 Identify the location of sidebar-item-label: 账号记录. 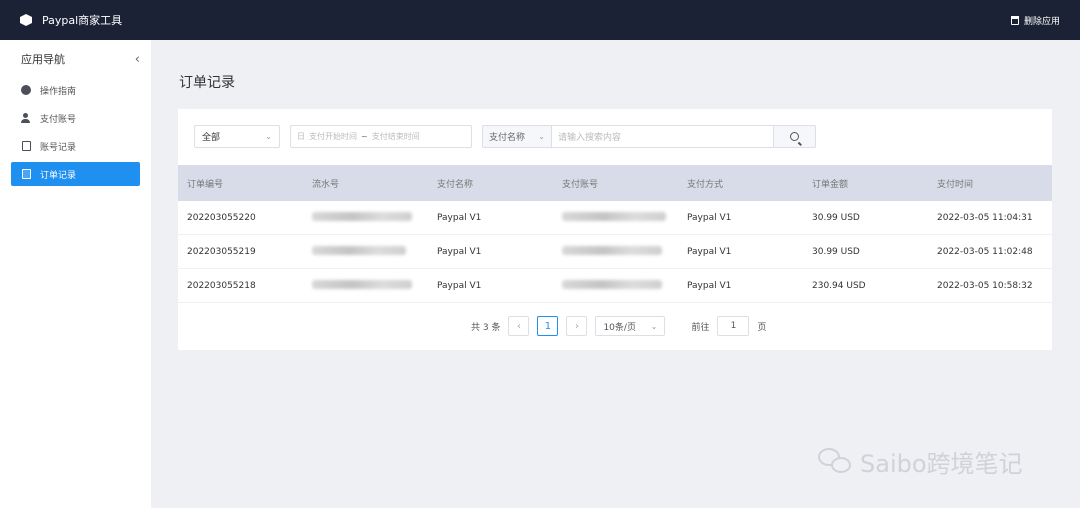
(58, 147).